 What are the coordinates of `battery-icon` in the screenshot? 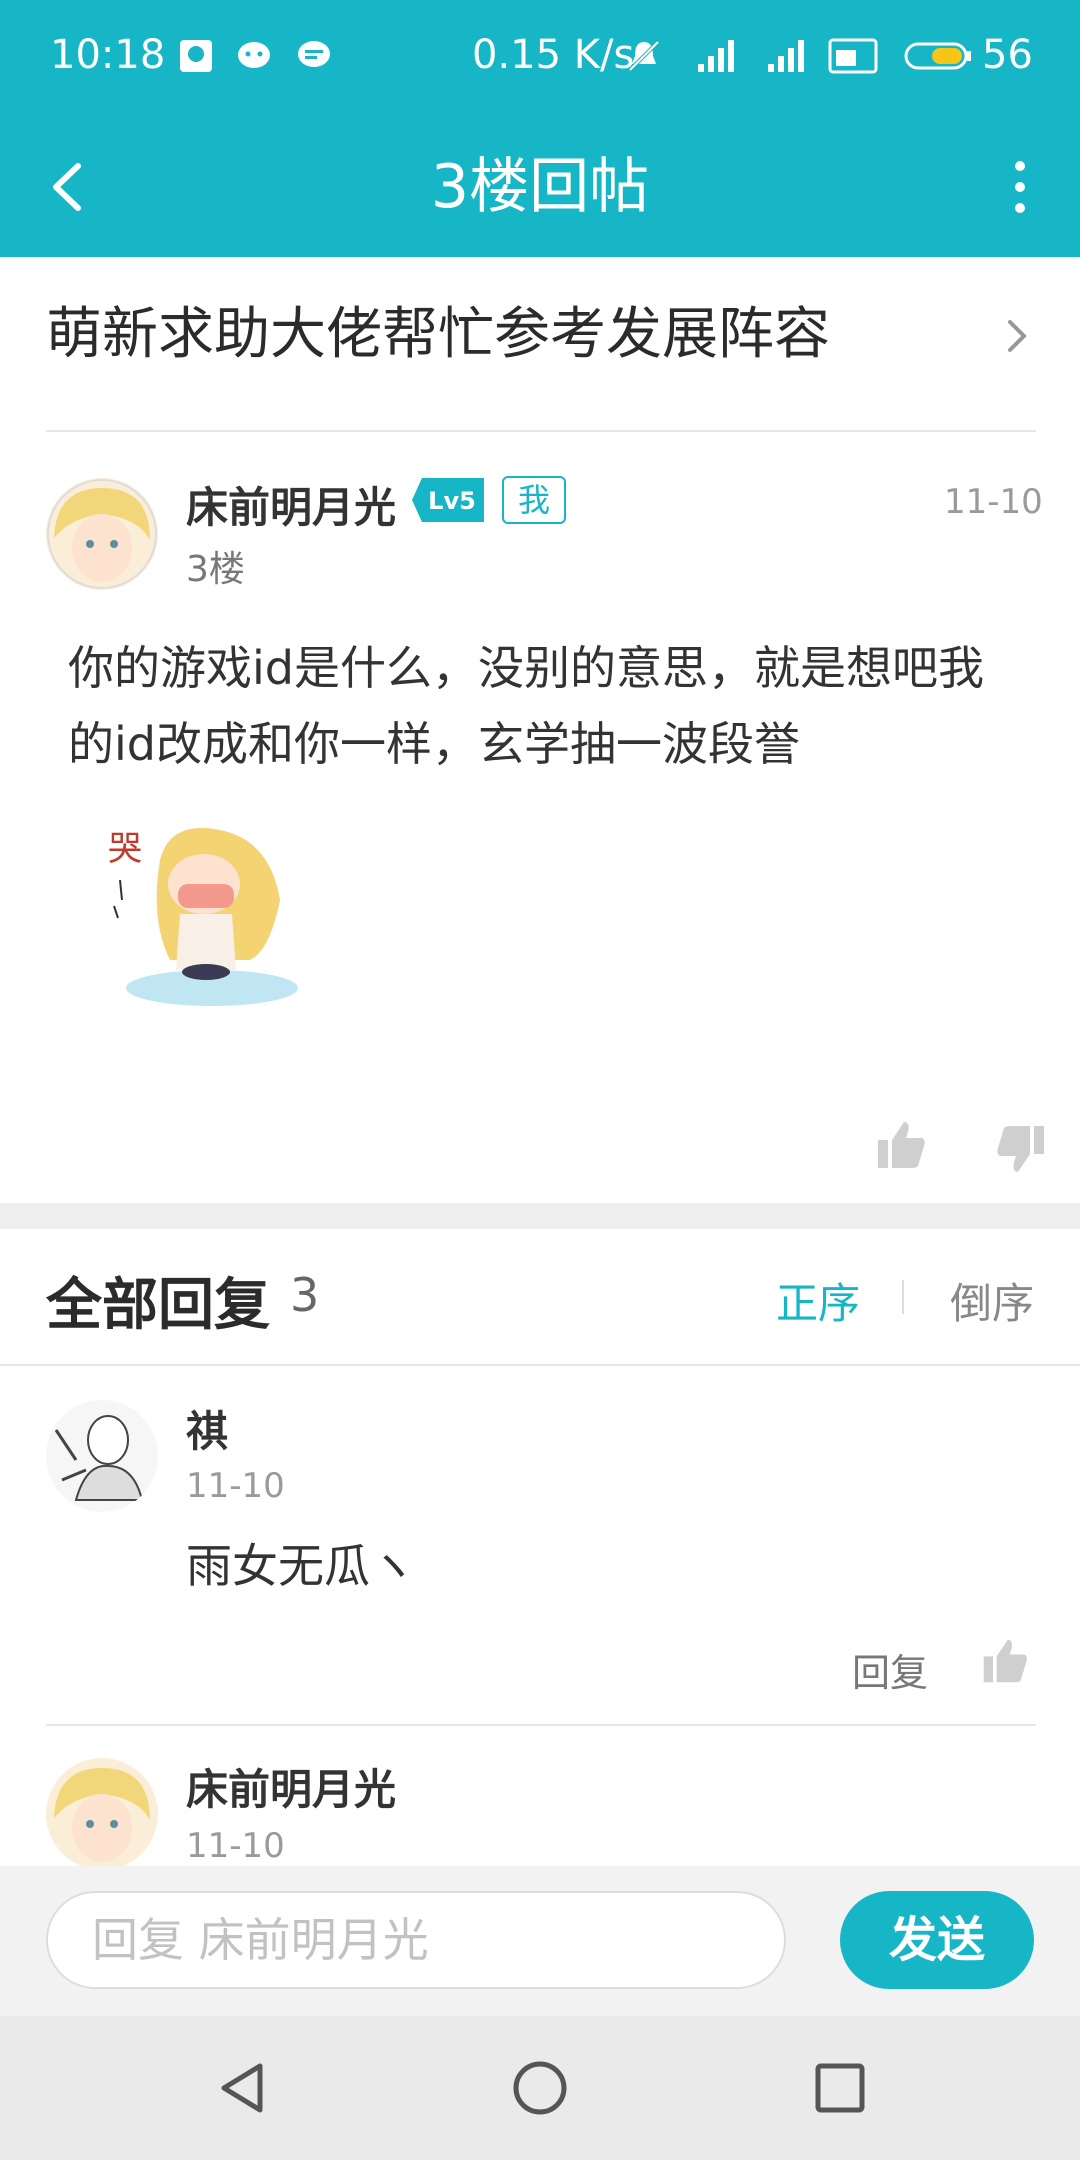 It's located at (937, 56).